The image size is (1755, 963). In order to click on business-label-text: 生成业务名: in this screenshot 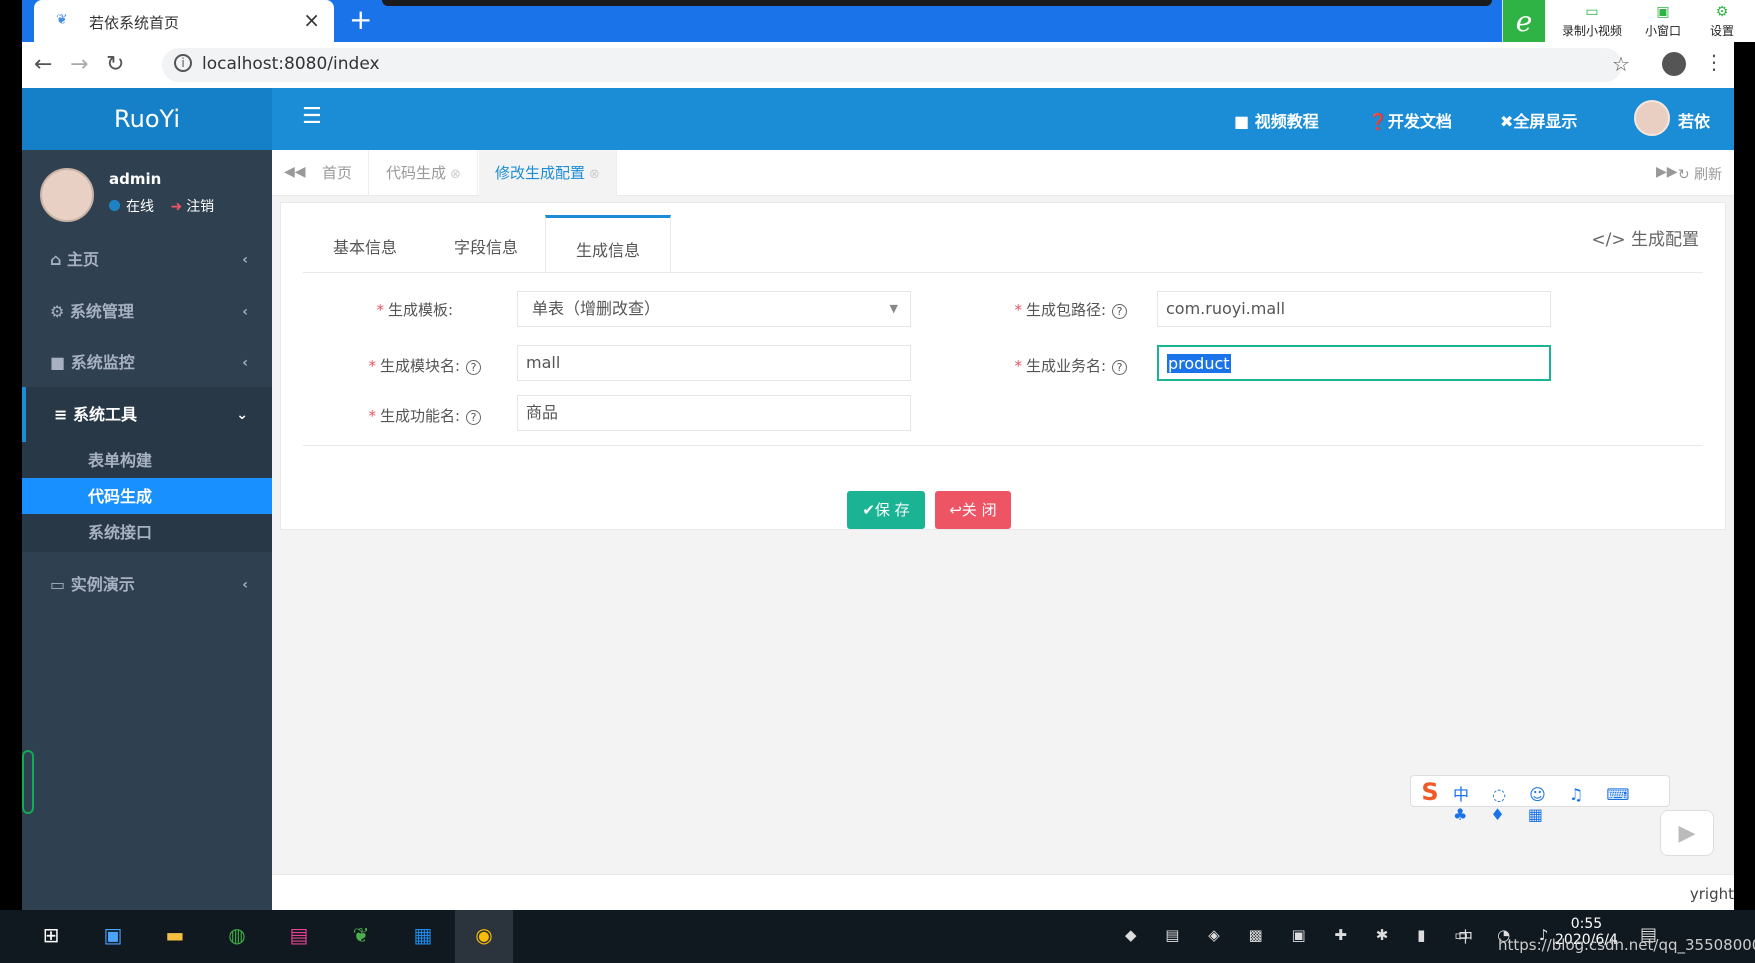, I will do `click(1065, 366)`.